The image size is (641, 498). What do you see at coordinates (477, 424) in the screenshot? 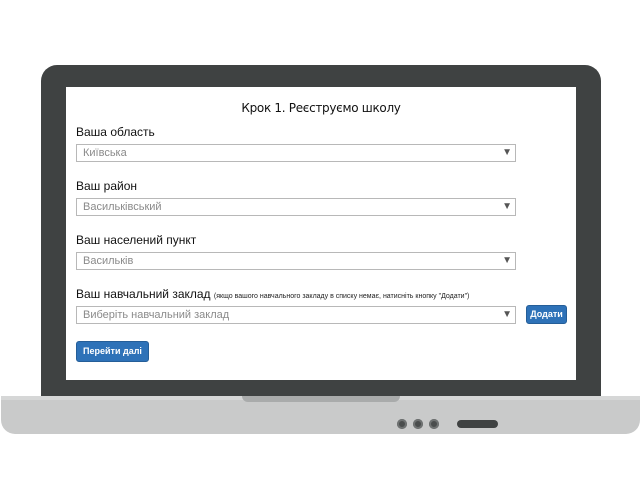
I see `laptop-slot` at bounding box center [477, 424].